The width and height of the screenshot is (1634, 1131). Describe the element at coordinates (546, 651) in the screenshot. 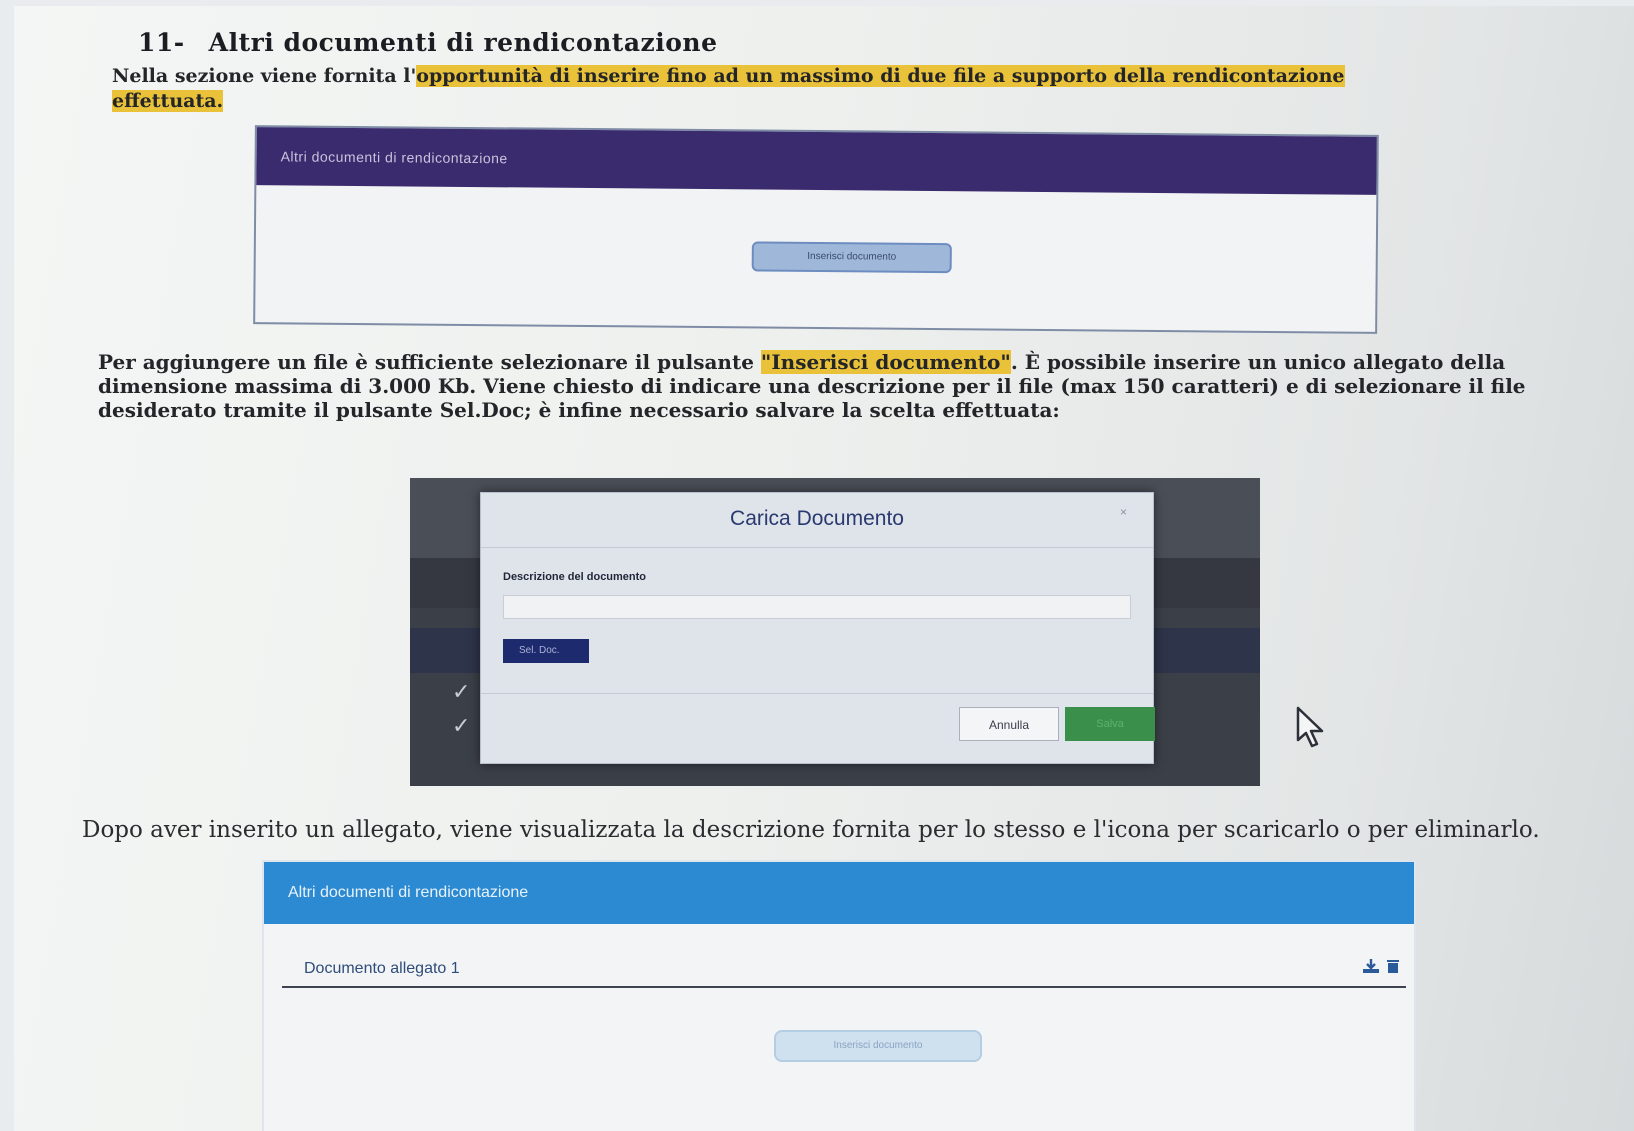

I see `select-document-button: Sel. Doc.` at that location.